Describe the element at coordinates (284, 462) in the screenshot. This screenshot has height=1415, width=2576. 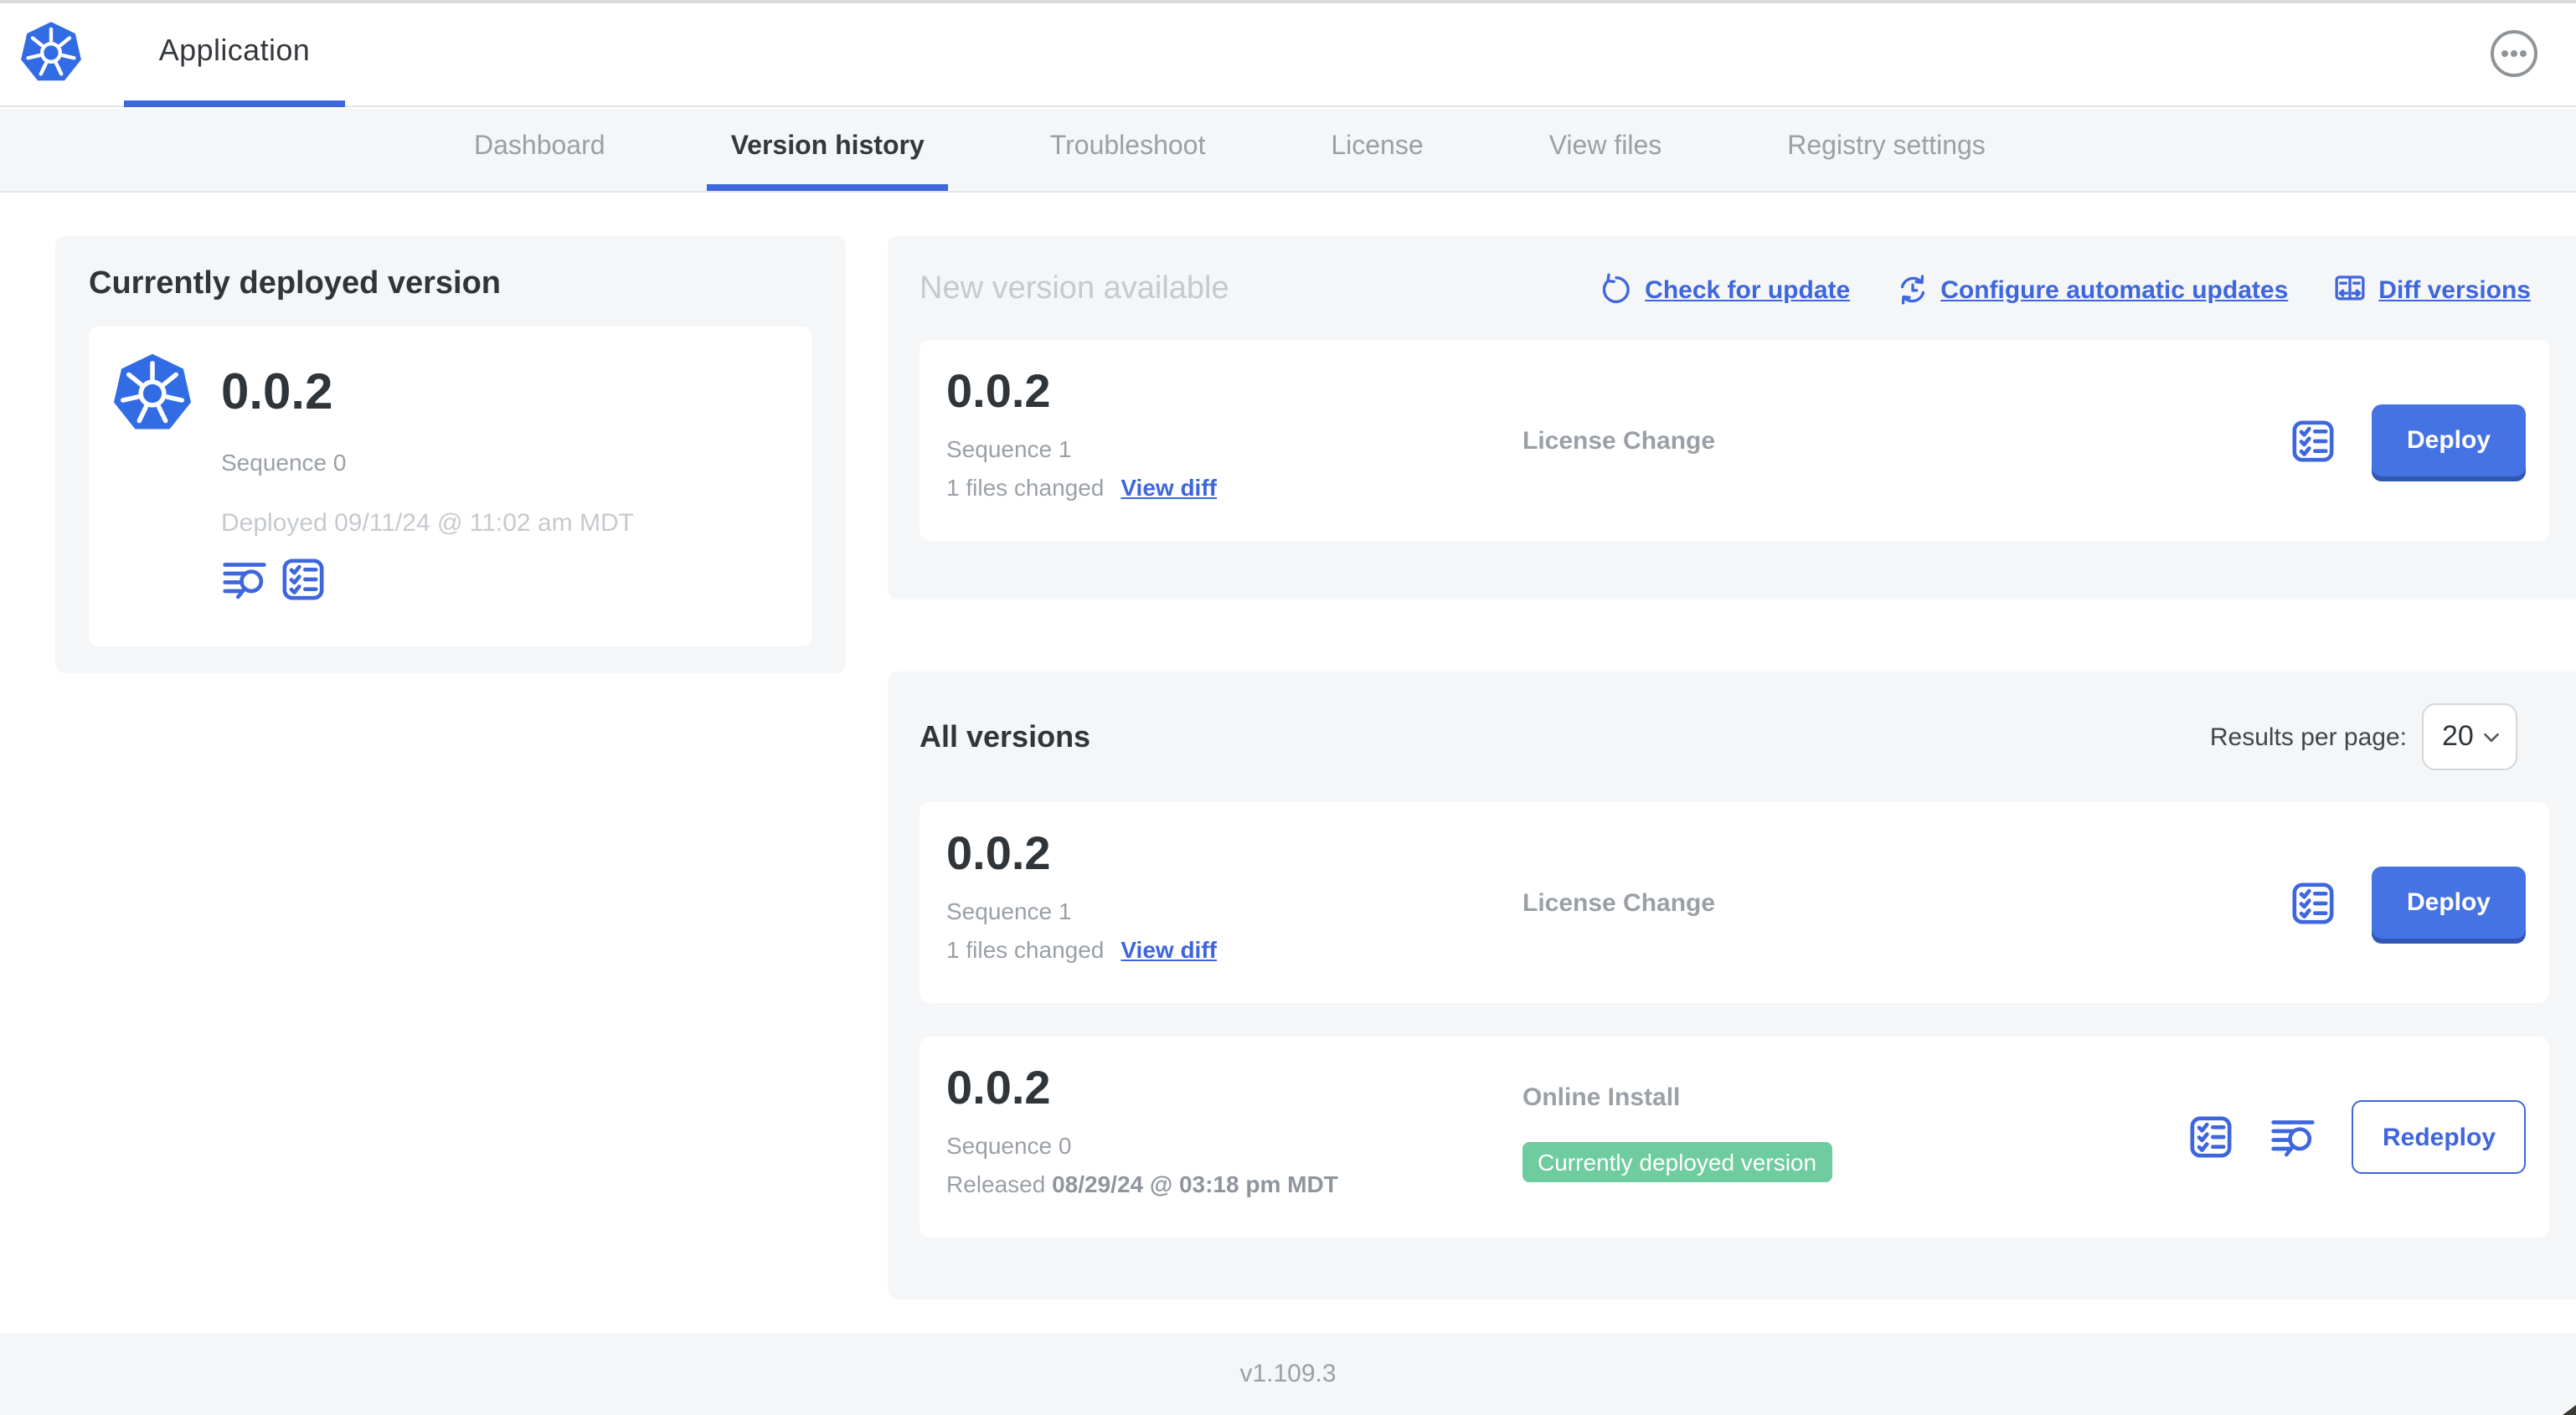
I see `current-sequence: Sequence 0` at that location.